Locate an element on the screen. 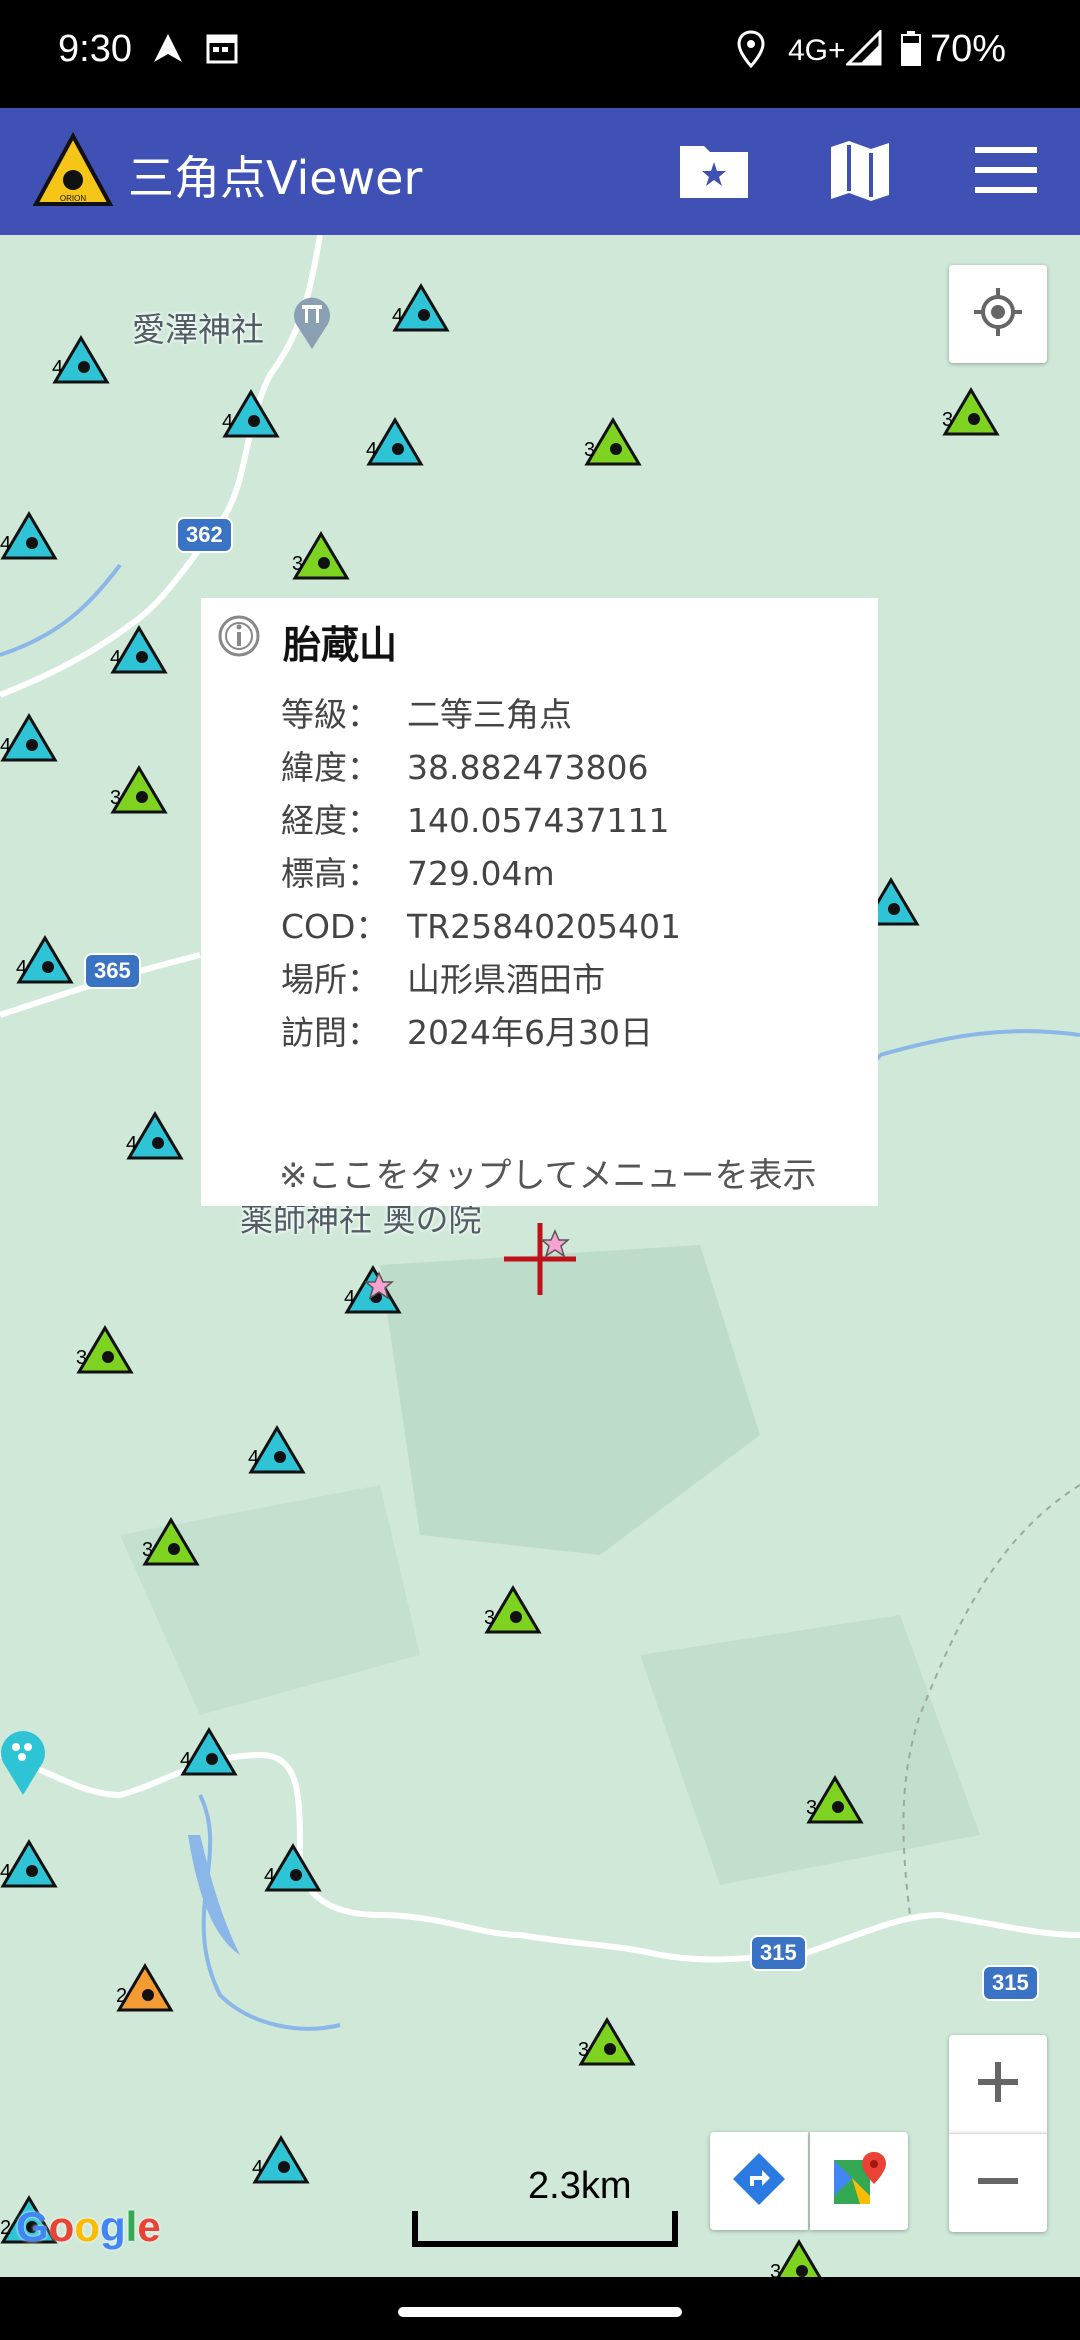  info-row-location: 場所： 山形県酒田市 is located at coordinates (443, 979).